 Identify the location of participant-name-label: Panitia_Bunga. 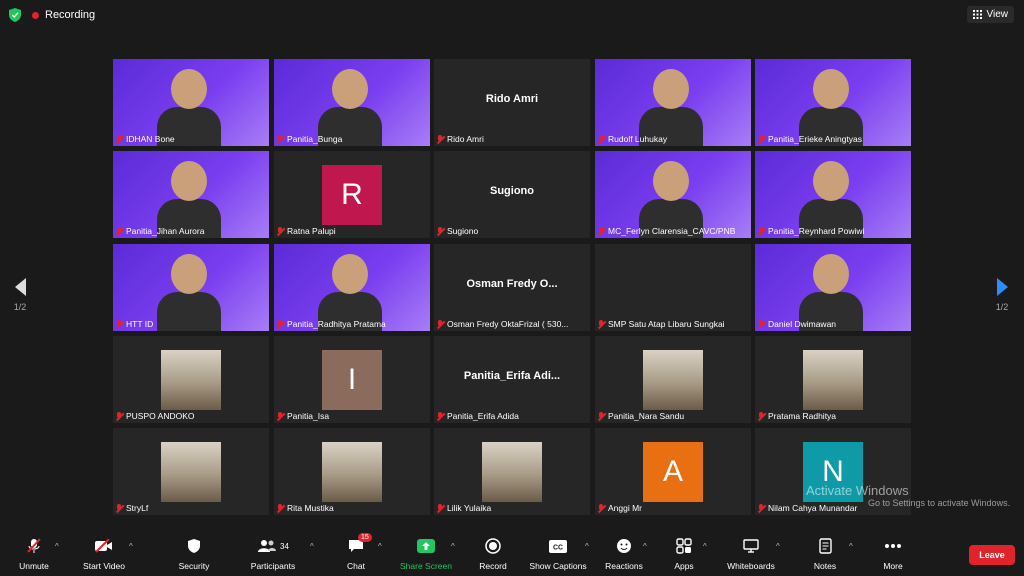
(352, 139).